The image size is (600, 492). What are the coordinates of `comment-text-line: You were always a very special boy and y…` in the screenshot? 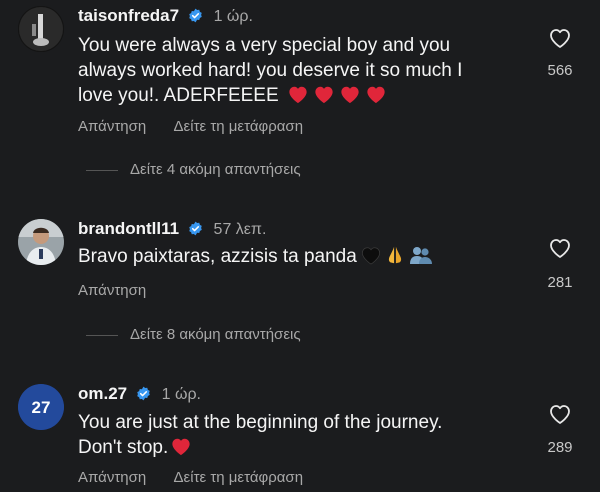 It's located at (264, 45).